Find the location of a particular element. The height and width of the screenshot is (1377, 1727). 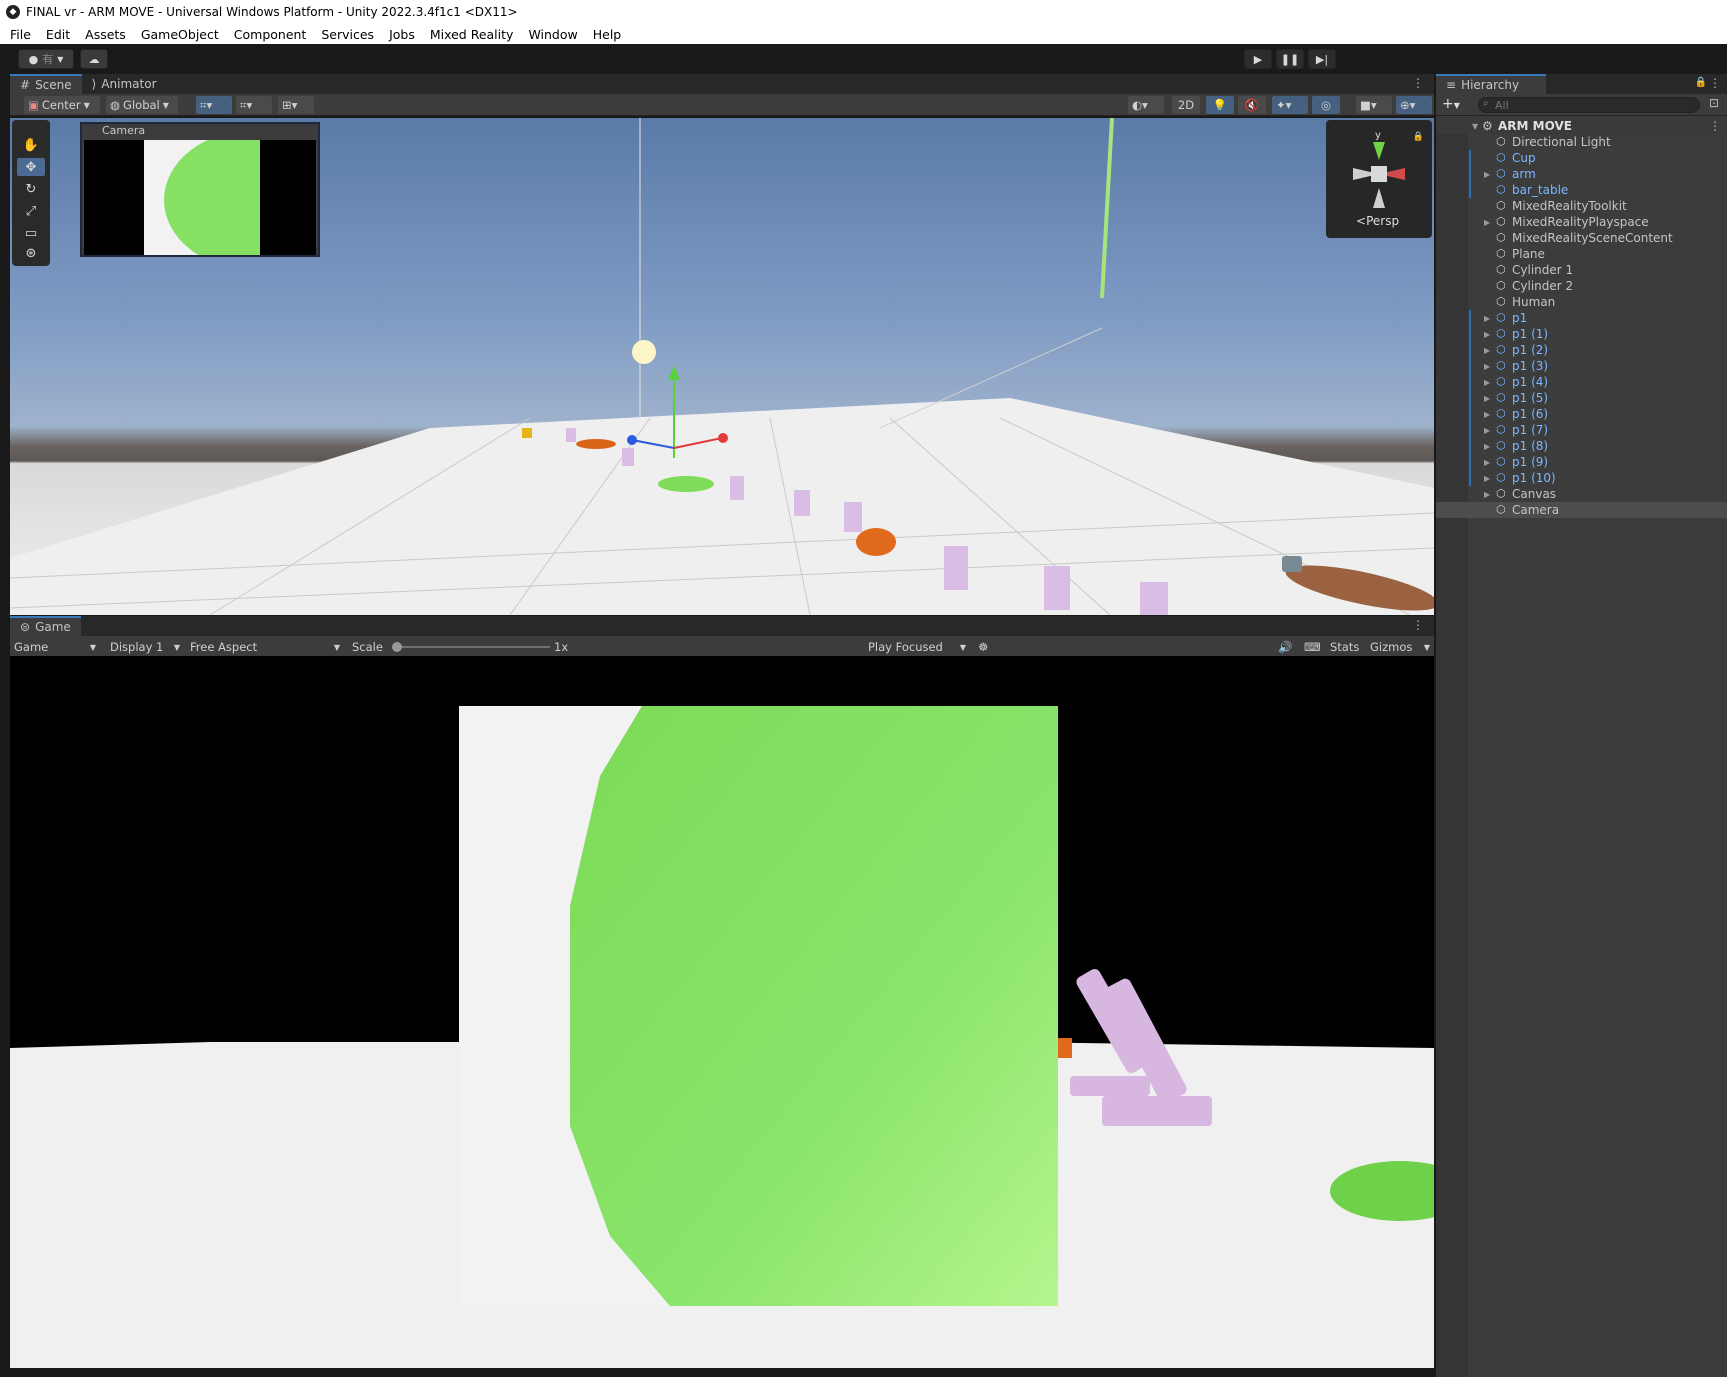

hierarchy-item: ▶ ⬡ p1 (8) is located at coordinates (1581, 446).